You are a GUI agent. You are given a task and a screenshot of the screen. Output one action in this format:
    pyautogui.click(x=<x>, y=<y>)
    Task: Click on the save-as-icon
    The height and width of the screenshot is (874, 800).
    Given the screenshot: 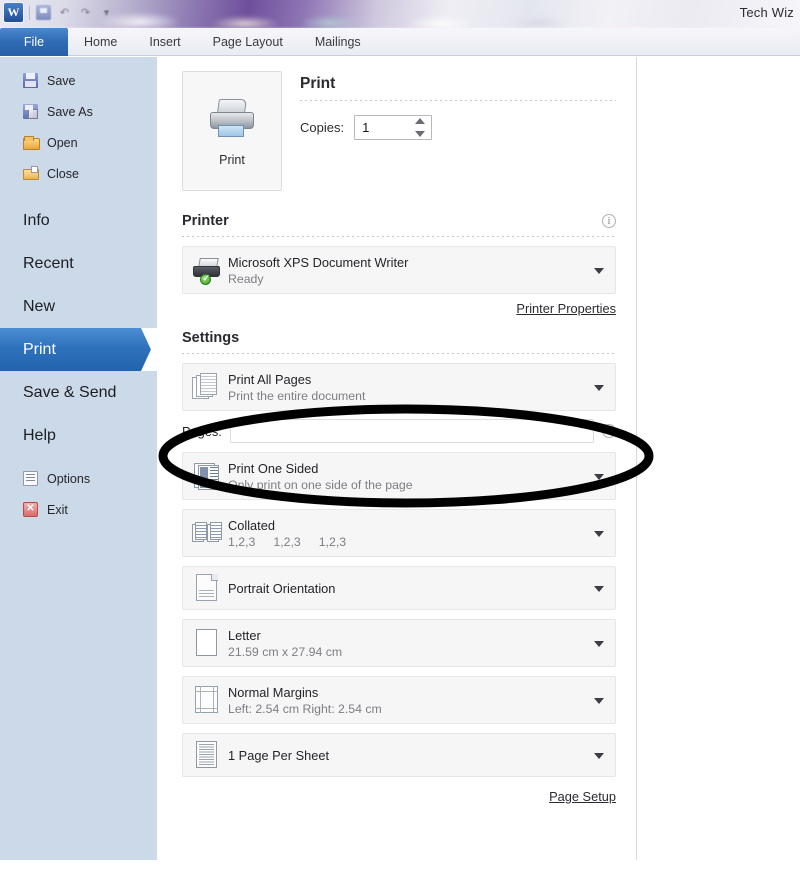 What is the action you would take?
    pyautogui.click(x=30, y=111)
    